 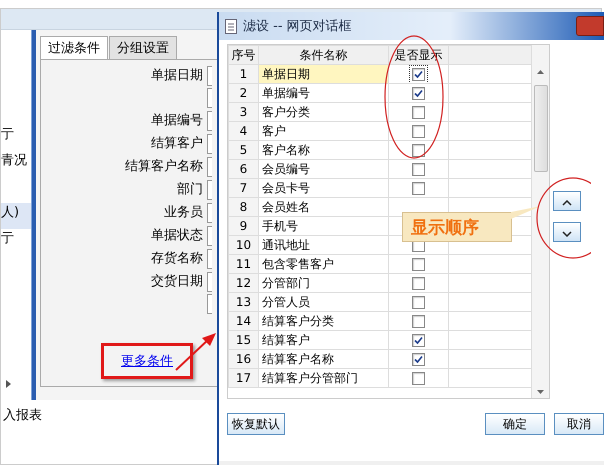 I want to click on scroll-up-icon, so click(x=540, y=72).